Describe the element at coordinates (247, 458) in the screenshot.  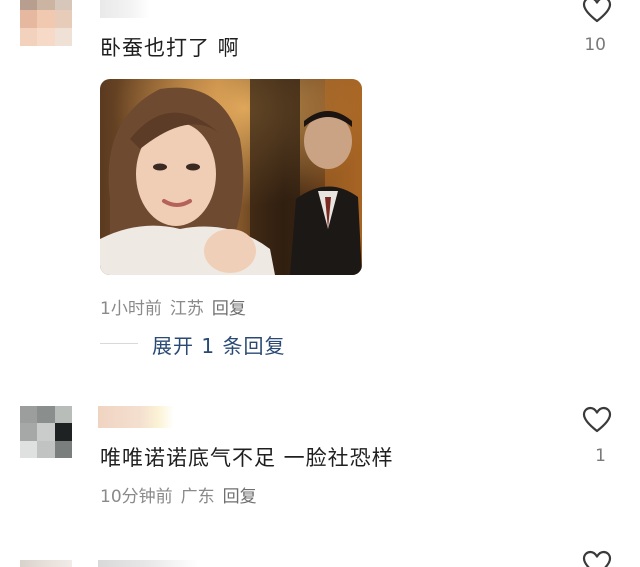
I see `comment-text: 唯唯诺诺底气不足 一脸社恐样` at that location.